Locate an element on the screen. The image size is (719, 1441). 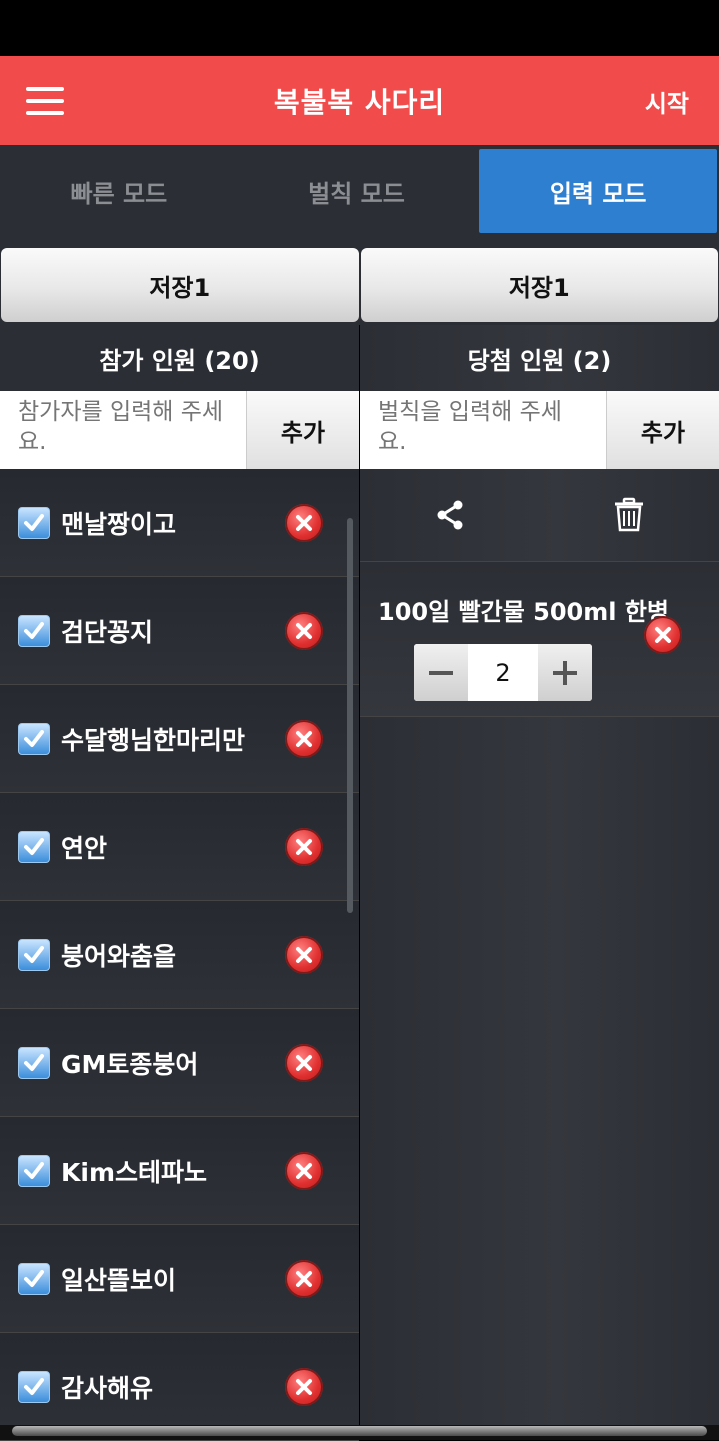
delete-penalty-button is located at coordinates (663, 635).